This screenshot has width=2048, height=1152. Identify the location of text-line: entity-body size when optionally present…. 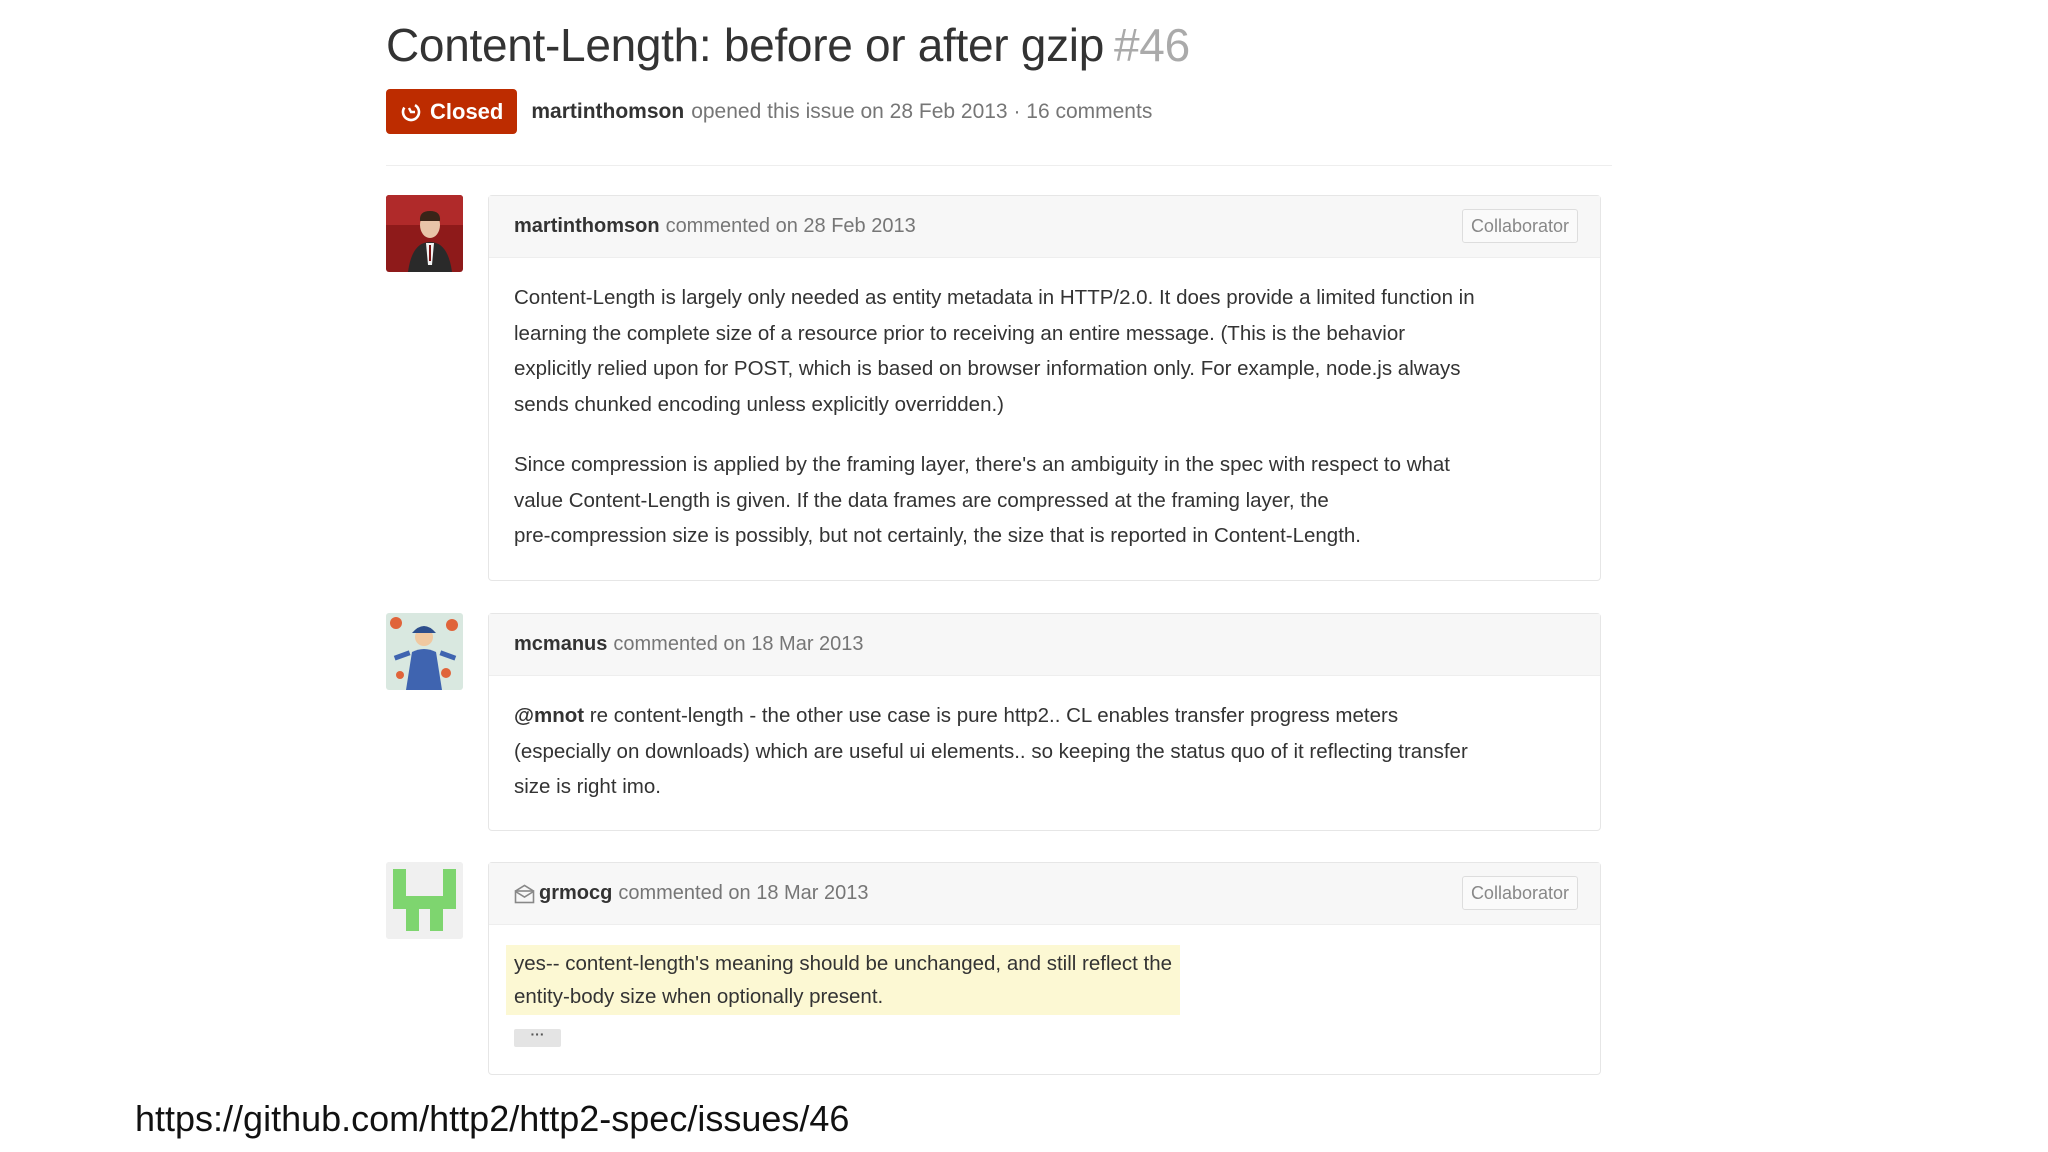
(699, 996).